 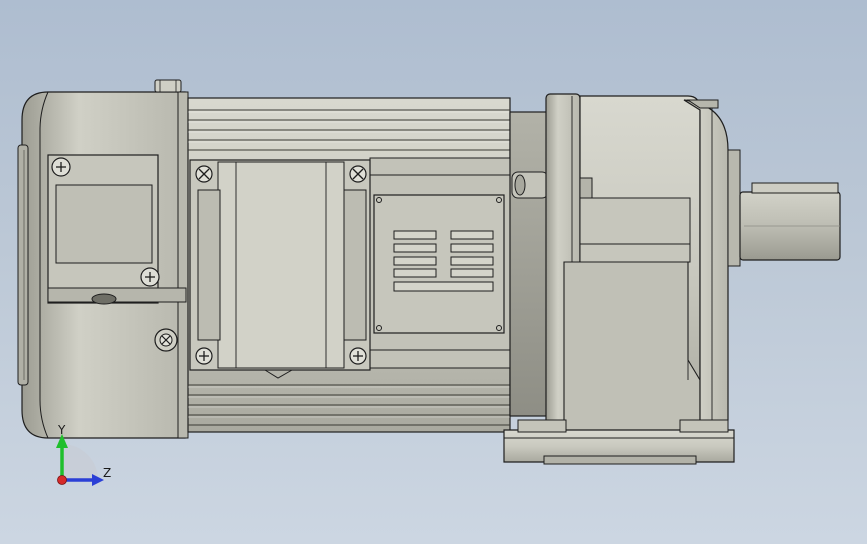 What do you see at coordinates (166, 340) in the screenshot?
I see `ground-screw` at bounding box center [166, 340].